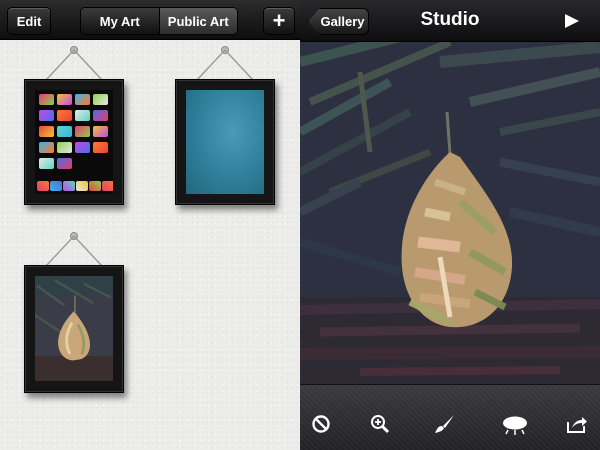 Image resolution: width=600 pixels, height=450 pixels. I want to click on edit-button: Edit, so click(29, 21).